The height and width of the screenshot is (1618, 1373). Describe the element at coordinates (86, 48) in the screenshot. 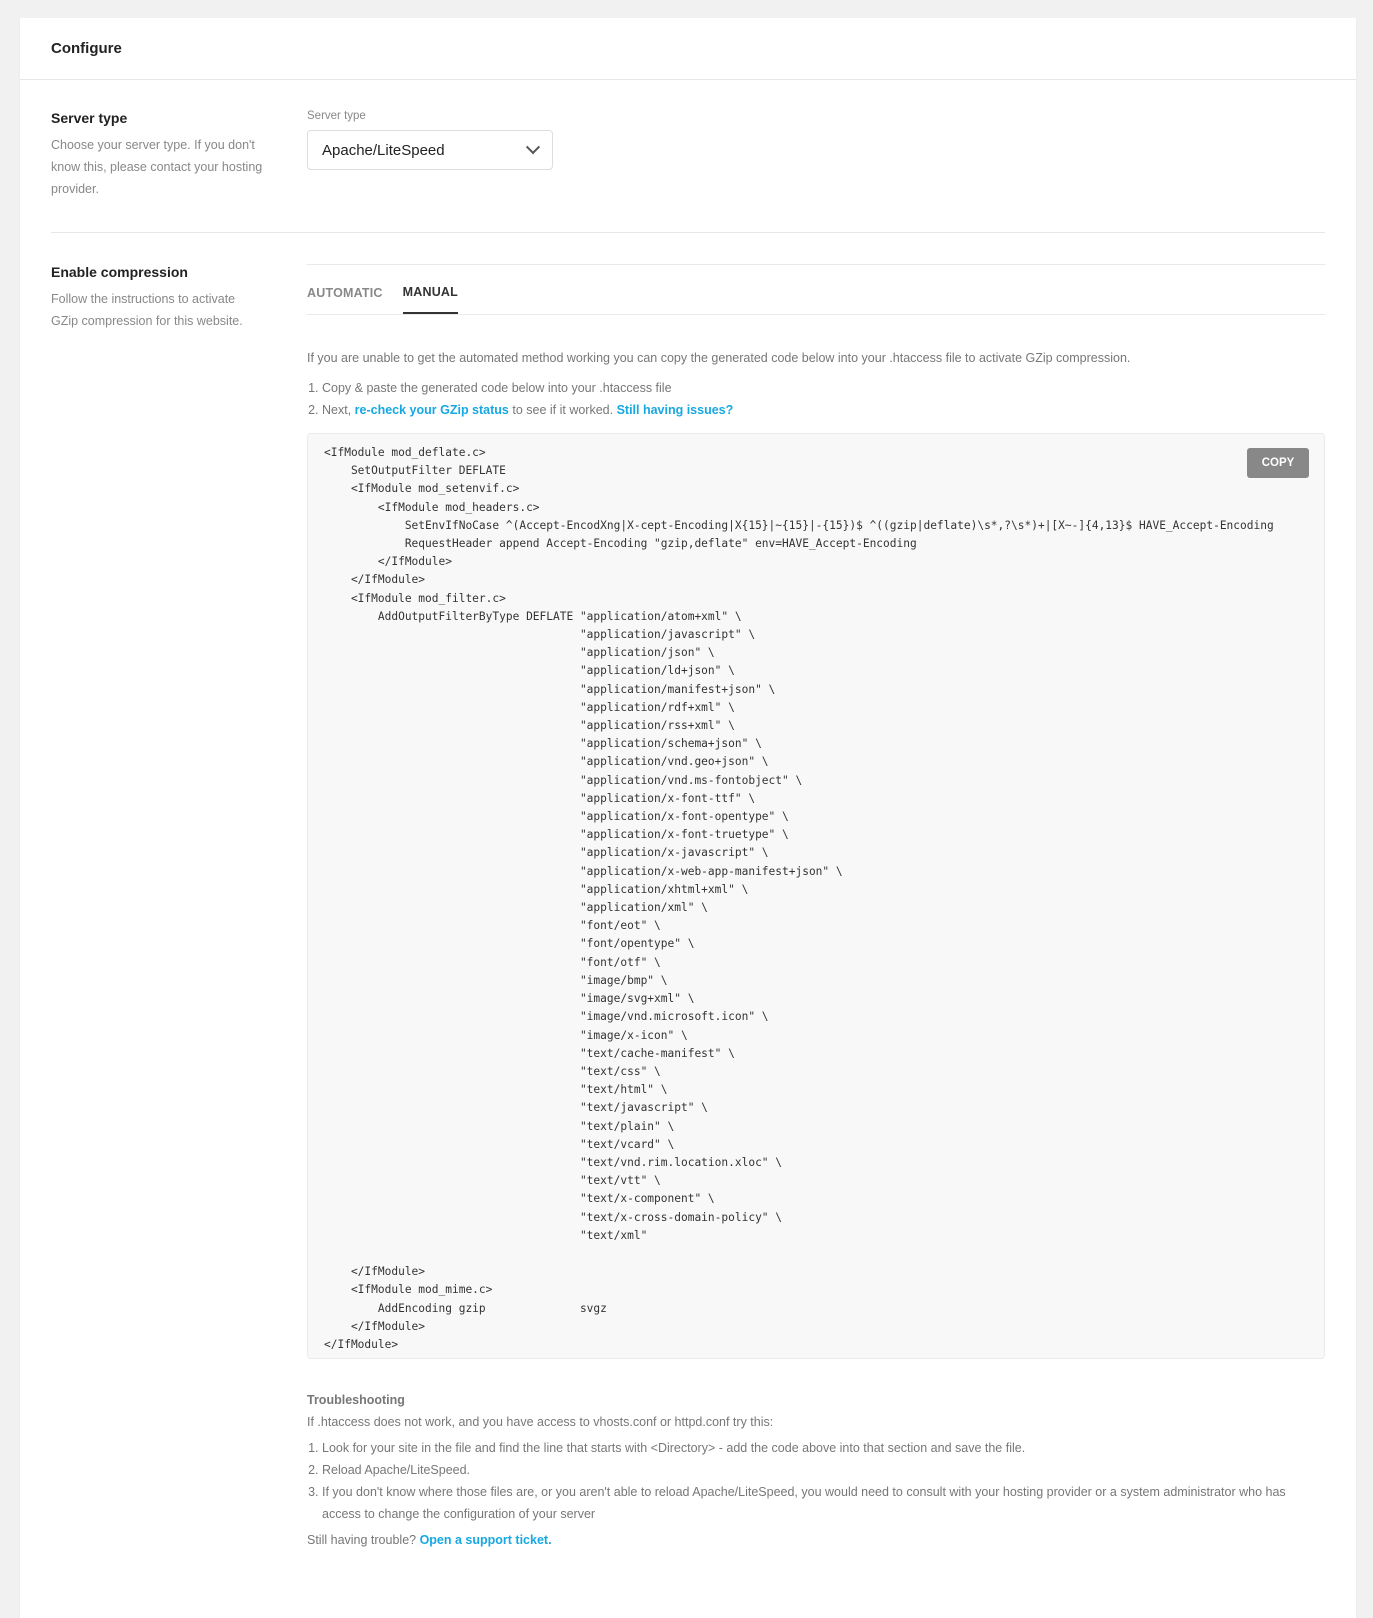

I see `page-title: Configure` at that location.